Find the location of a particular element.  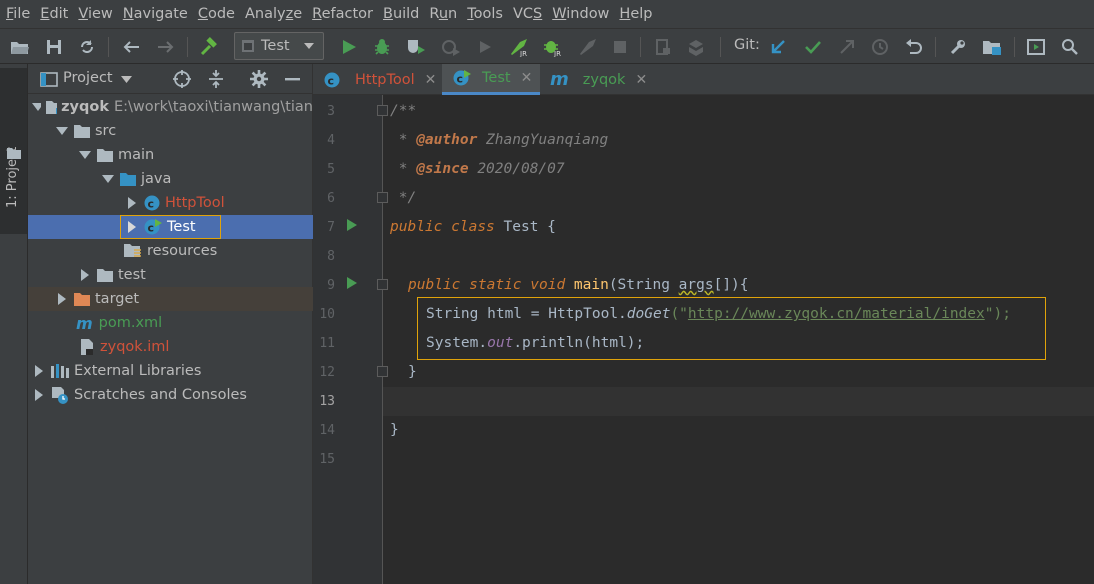

menu-analyze: Analyze is located at coordinates (274, 14).